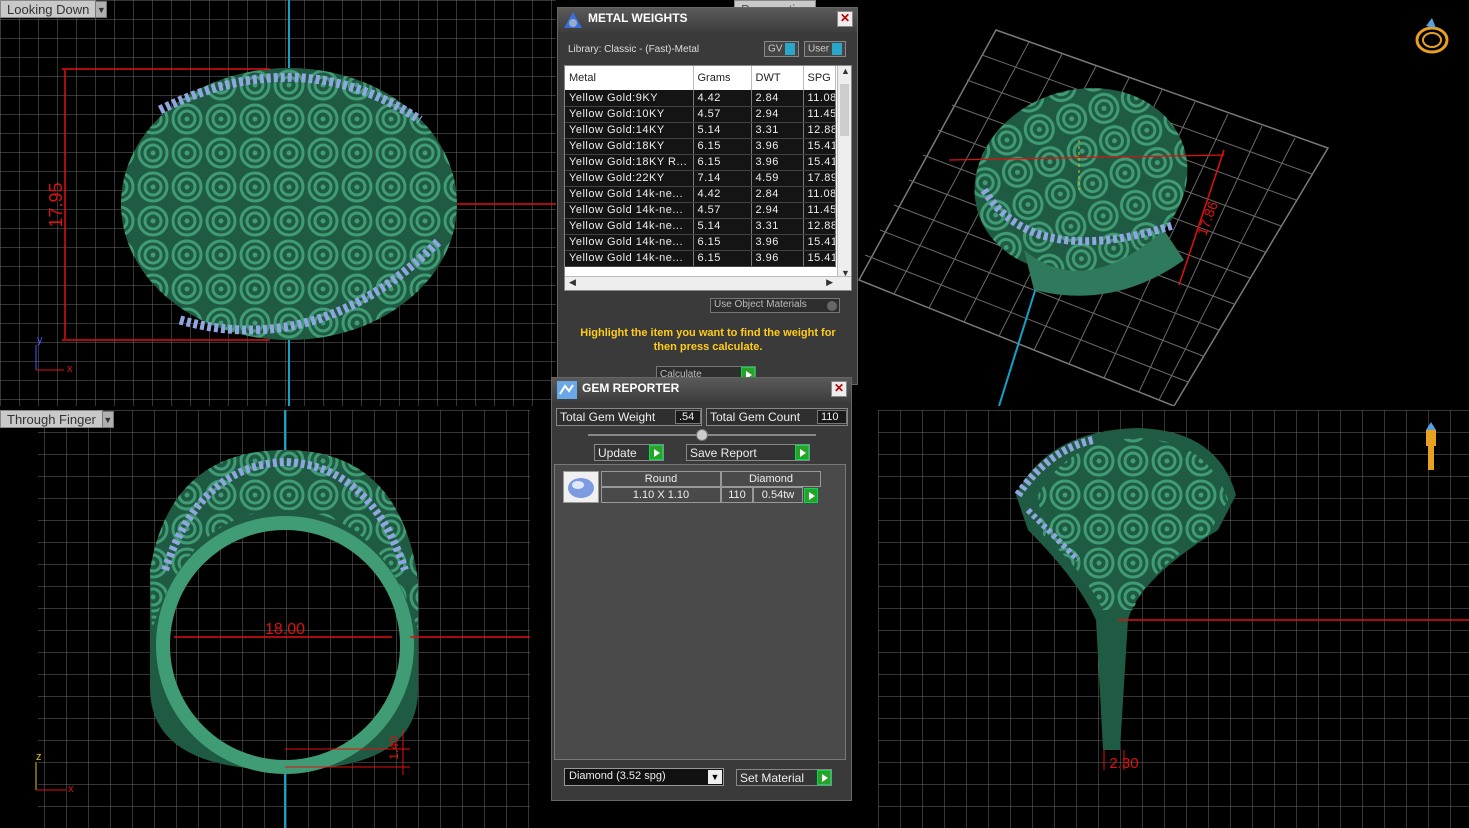 This screenshot has height=828, width=1469. What do you see at coordinates (722, 78) in the screenshot?
I see `column-header: Grams` at bounding box center [722, 78].